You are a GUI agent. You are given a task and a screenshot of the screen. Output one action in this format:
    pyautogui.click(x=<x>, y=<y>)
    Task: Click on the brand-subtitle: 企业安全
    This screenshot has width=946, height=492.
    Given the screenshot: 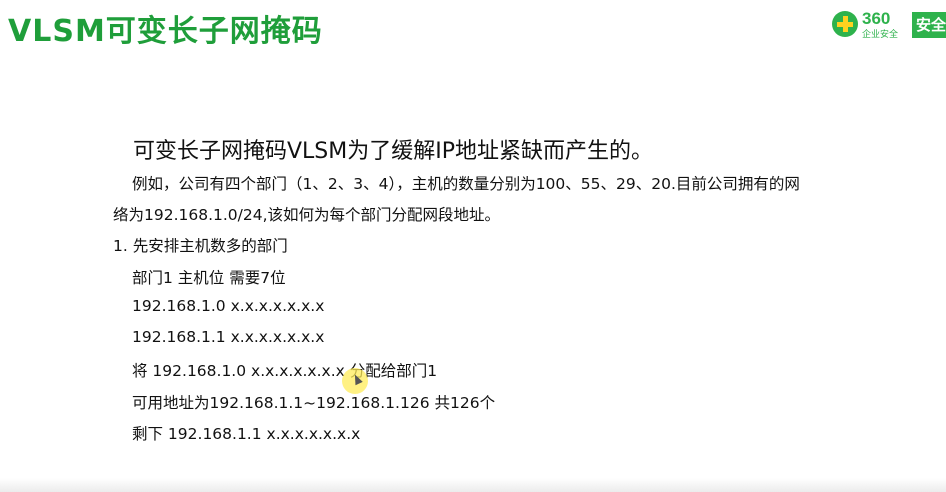 What is the action you would take?
    pyautogui.click(x=880, y=35)
    